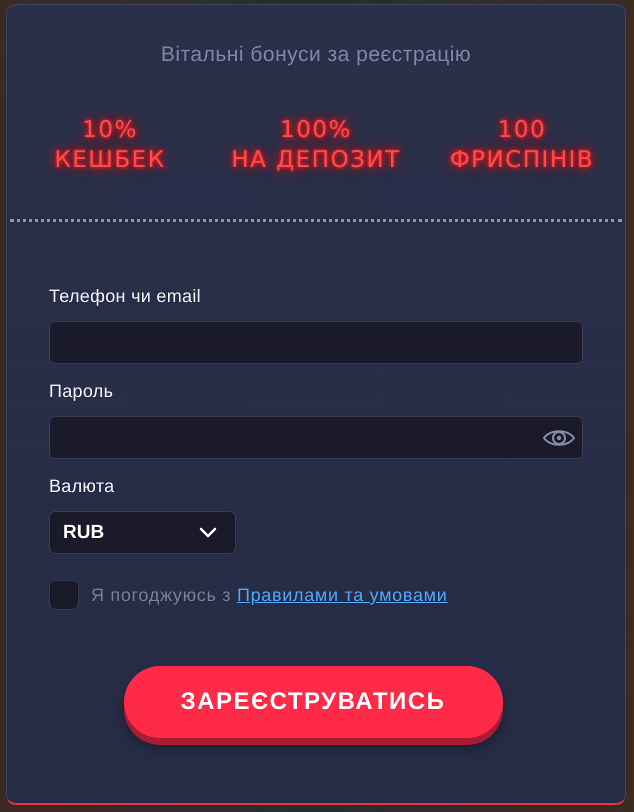  What do you see at coordinates (64, 595) in the screenshot?
I see `checkbox` at bounding box center [64, 595].